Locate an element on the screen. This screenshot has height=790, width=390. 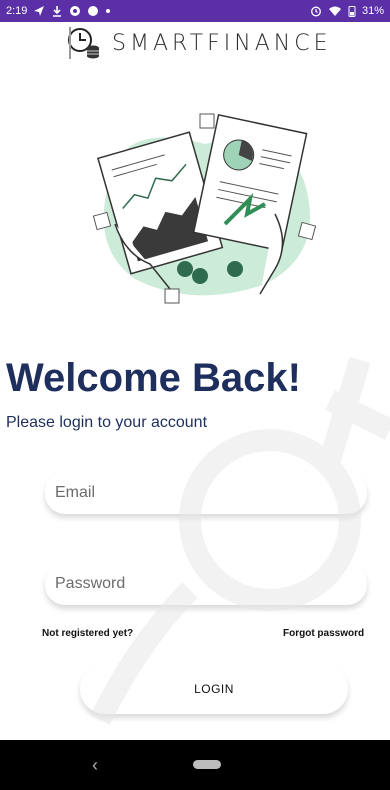
wifi-icon is located at coordinates (334, 11).